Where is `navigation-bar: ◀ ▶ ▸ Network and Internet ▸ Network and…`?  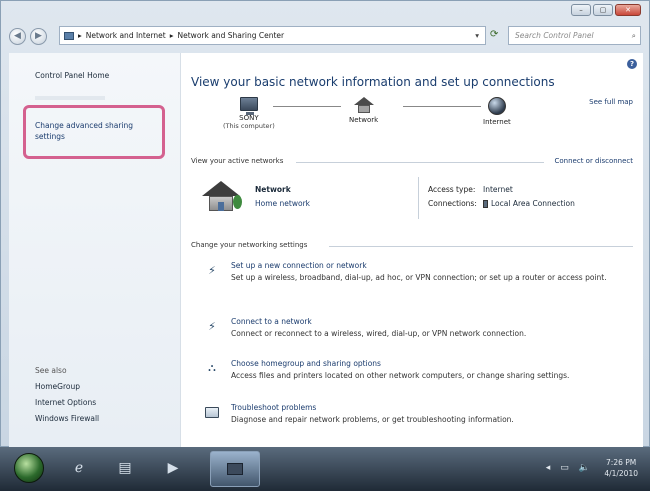
navigation-bar: ◀ ▶ ▸ Network and Internet ▸ Network and… is located at coordinates (325, 36).